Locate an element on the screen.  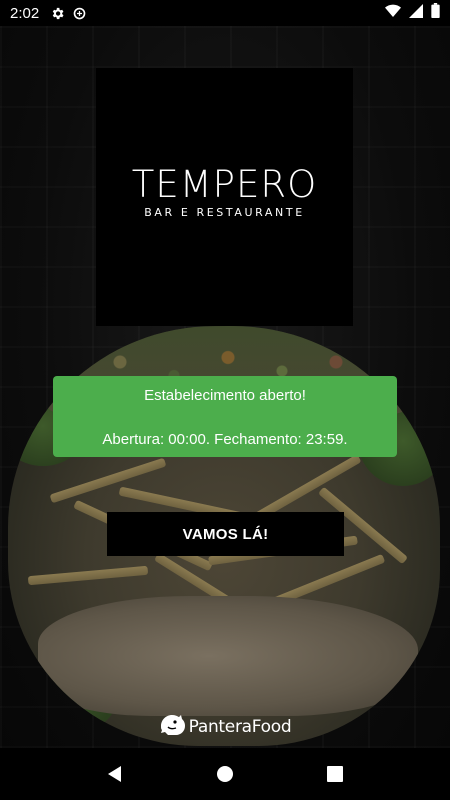
recents-icon is located at coordinates (335, 774).